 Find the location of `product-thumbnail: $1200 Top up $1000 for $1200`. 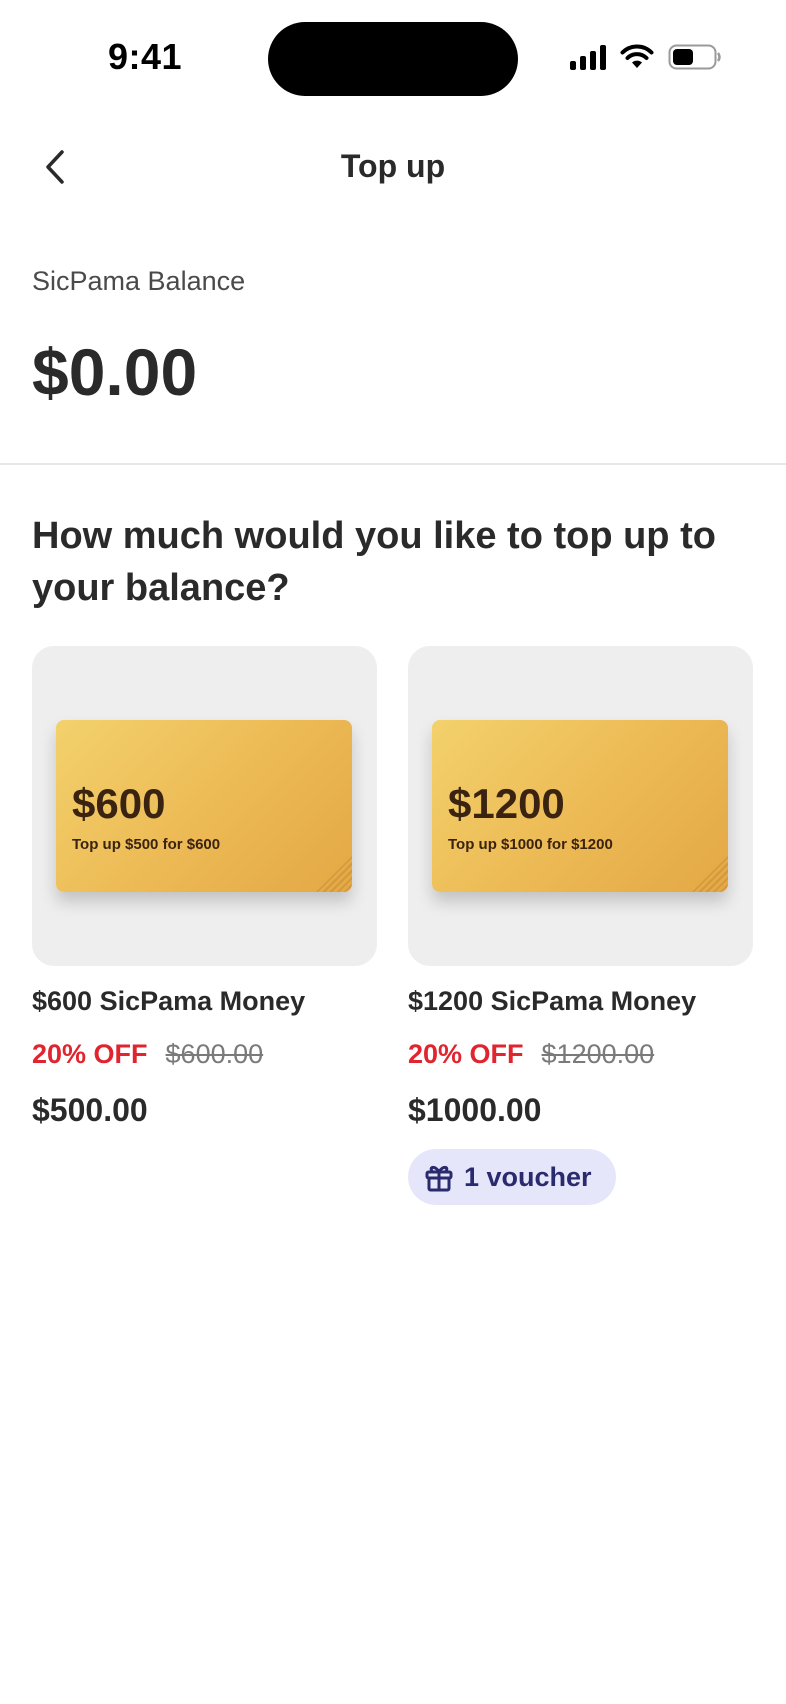

product-thumbnail: $1200 Top up $1000 for $1200 is located at coordinates (580, 806).